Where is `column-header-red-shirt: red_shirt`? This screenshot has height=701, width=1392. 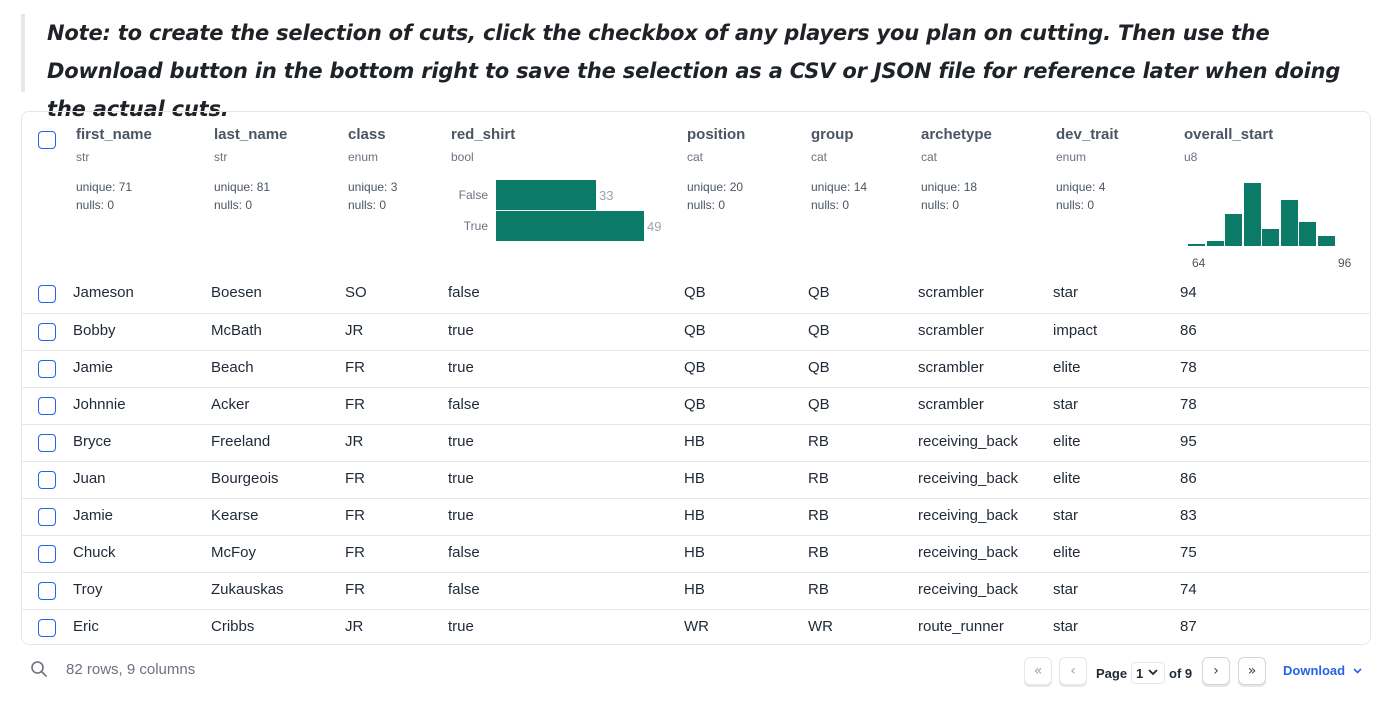
column-header-red-shirt: red_shirt is located at coordinates (483, 134).